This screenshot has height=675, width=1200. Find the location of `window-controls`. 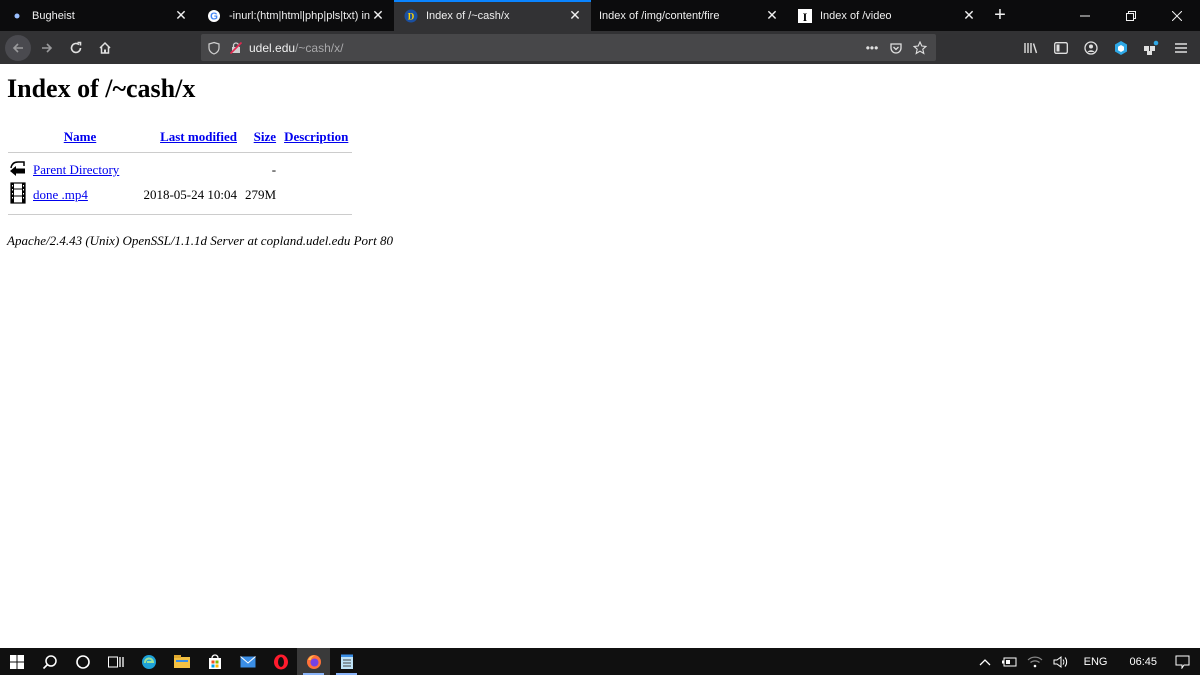

window-controls is located at coordinates (1131, 15).